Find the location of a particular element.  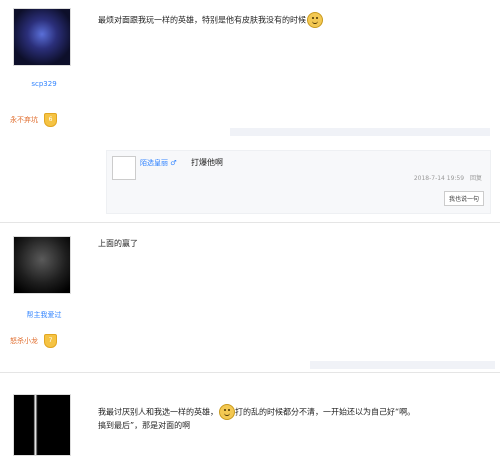

post-content: 我最讨厌别人和我选一样的英雄， 打的乱的时候都分不清，一开始还以为自己好“啊。 is located at coordinates (256, 412).